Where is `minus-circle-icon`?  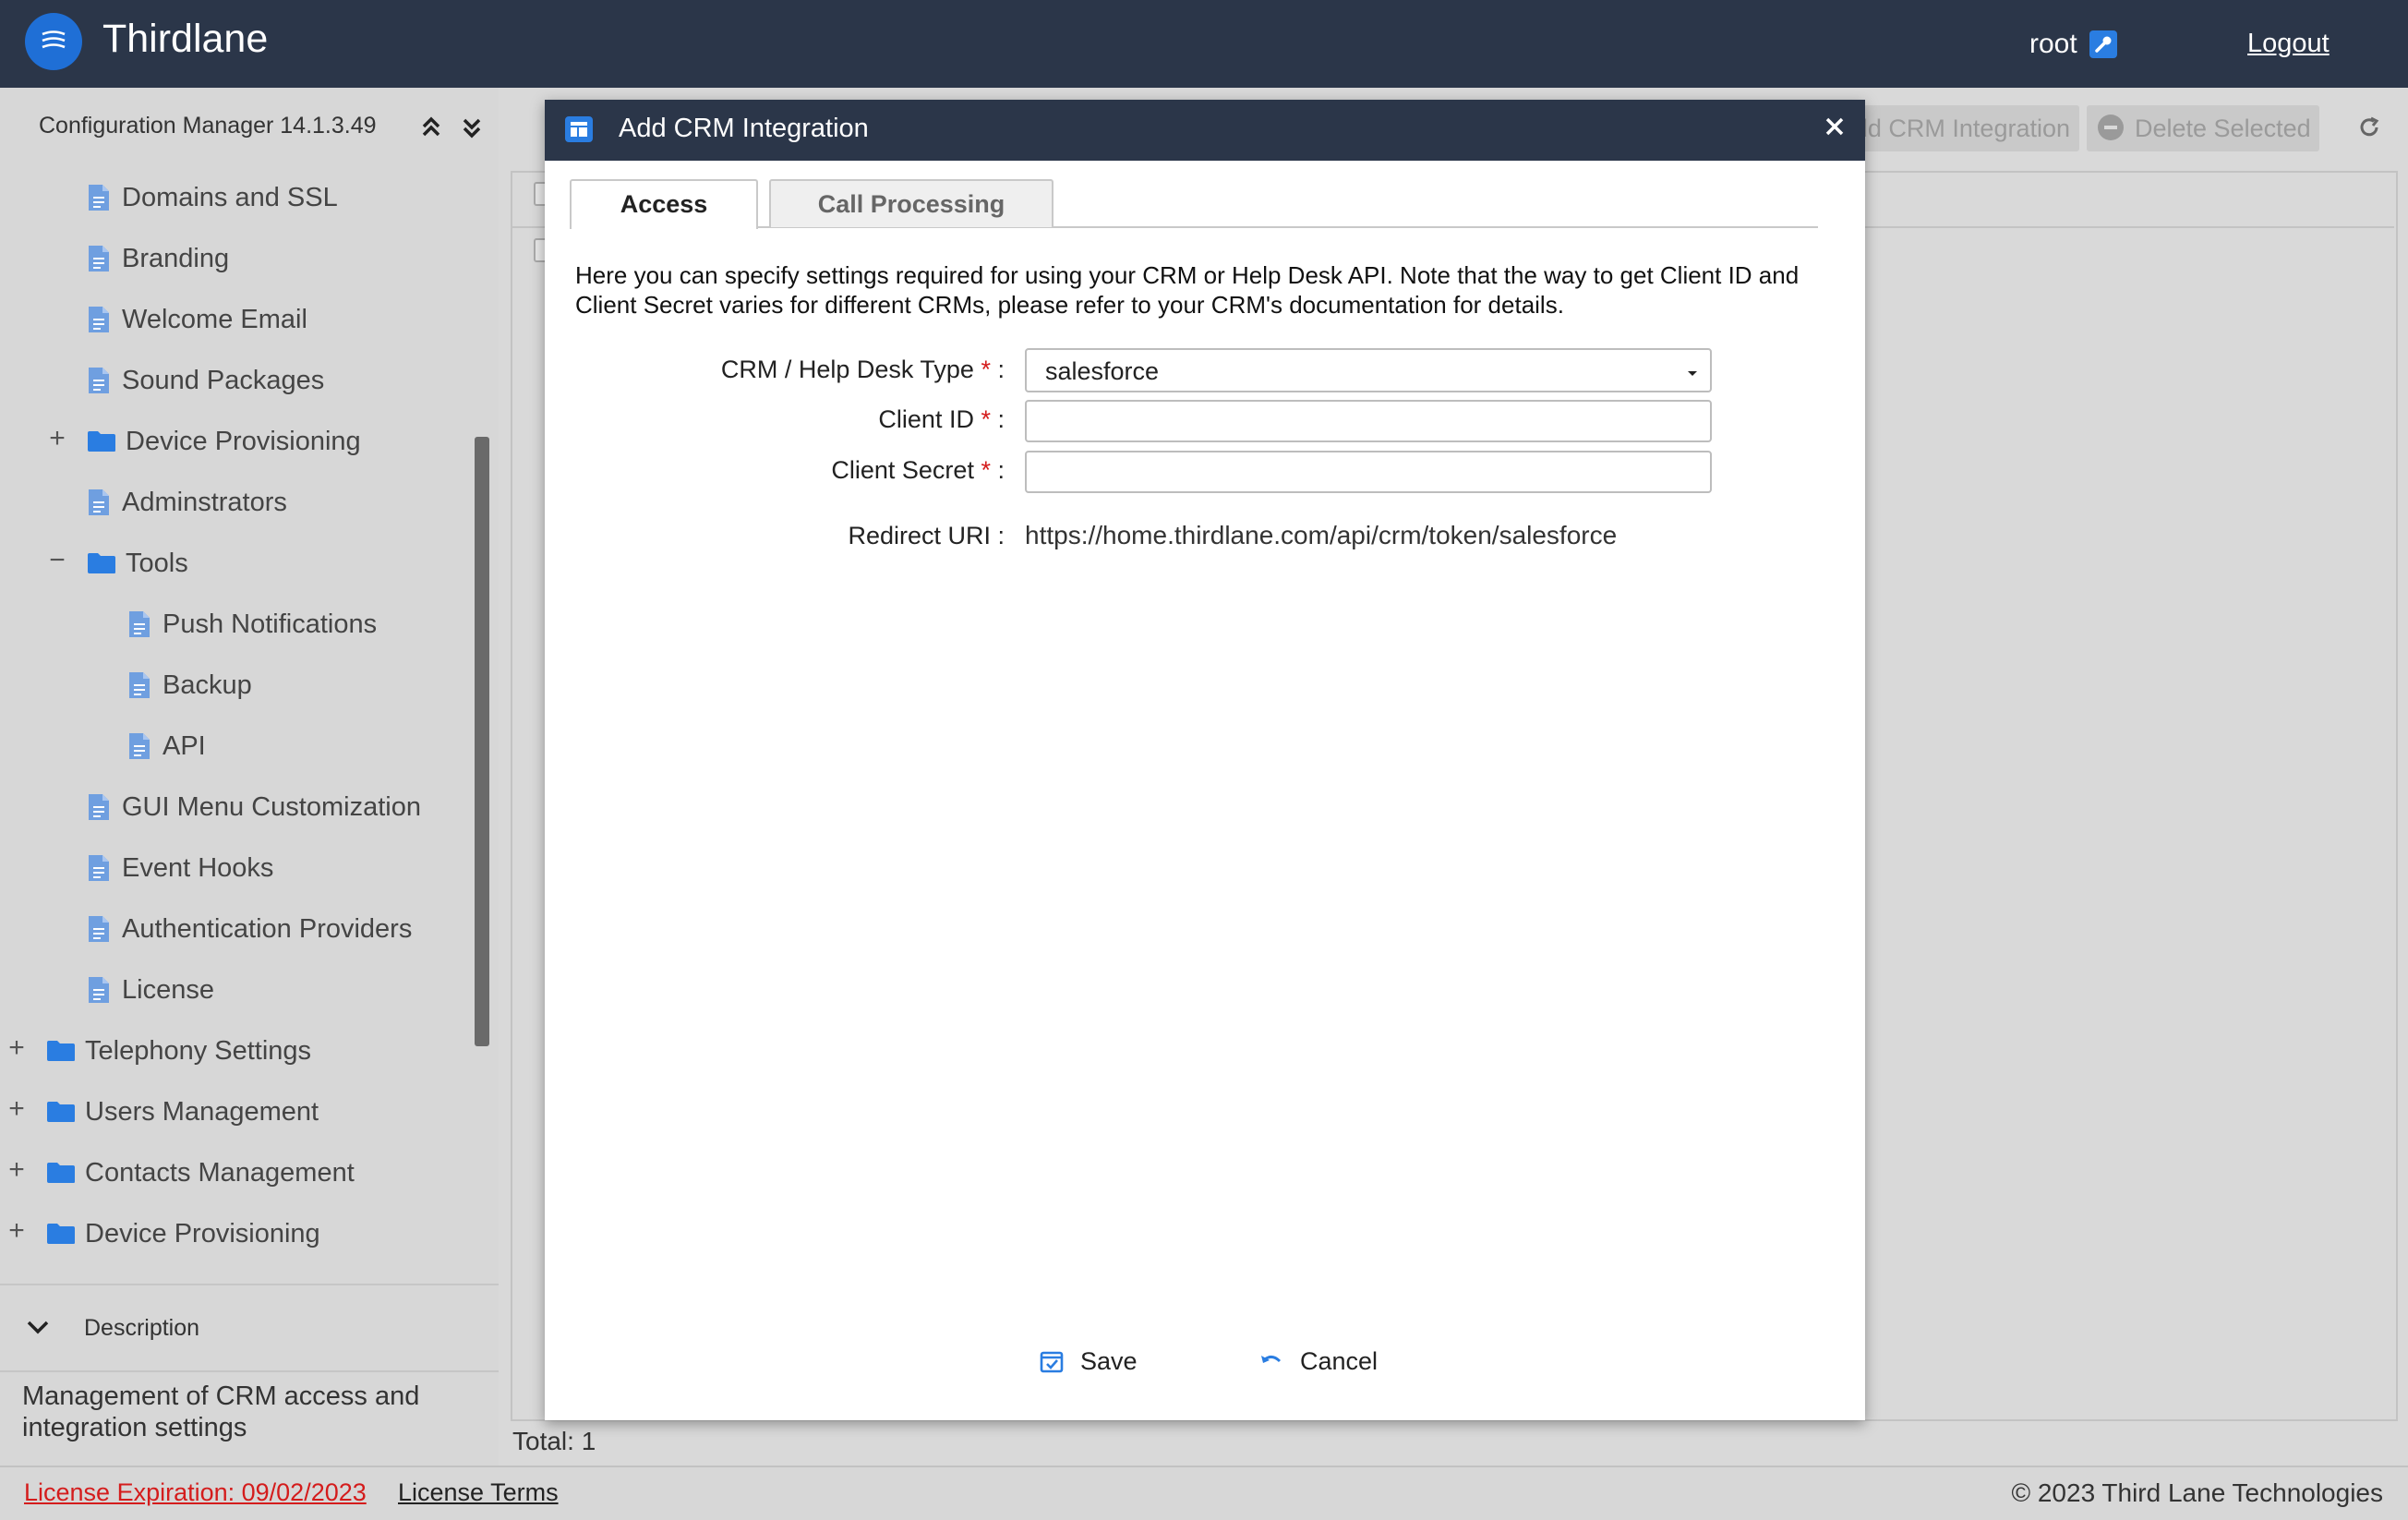 minus-circle-icon is located at coordinates (2111, 127).